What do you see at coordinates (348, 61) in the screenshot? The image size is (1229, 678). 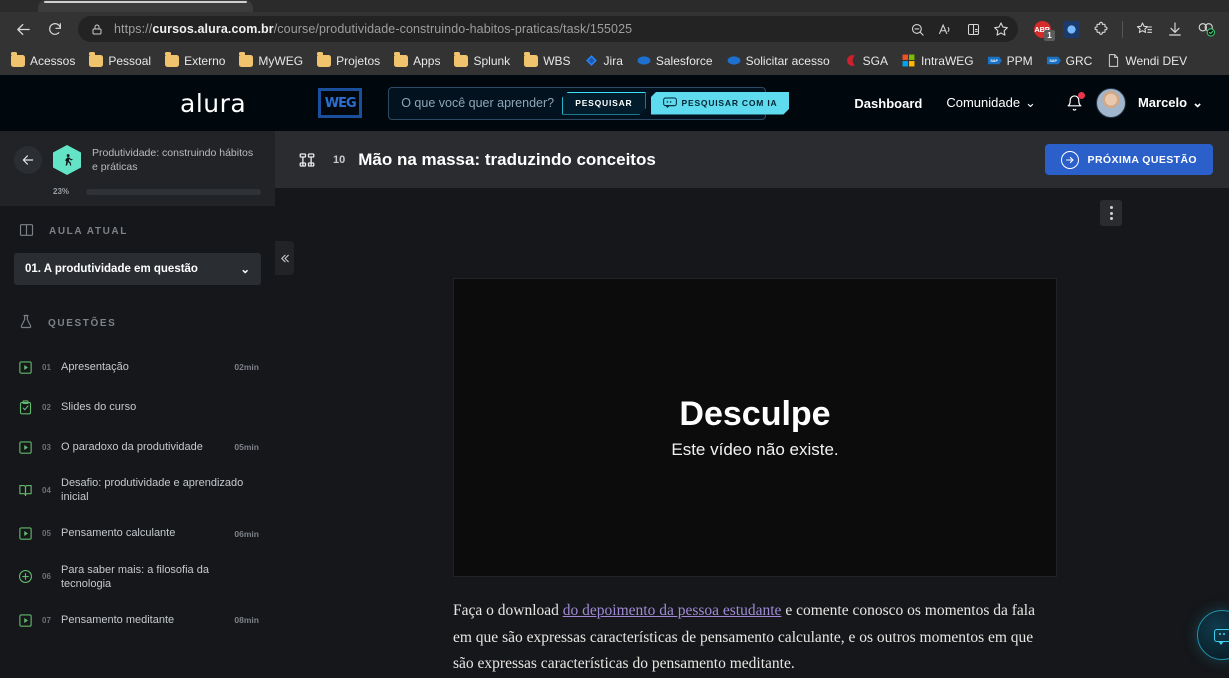 I see `bookmark-projetos: Projetos` at bounding box center [348, 61].